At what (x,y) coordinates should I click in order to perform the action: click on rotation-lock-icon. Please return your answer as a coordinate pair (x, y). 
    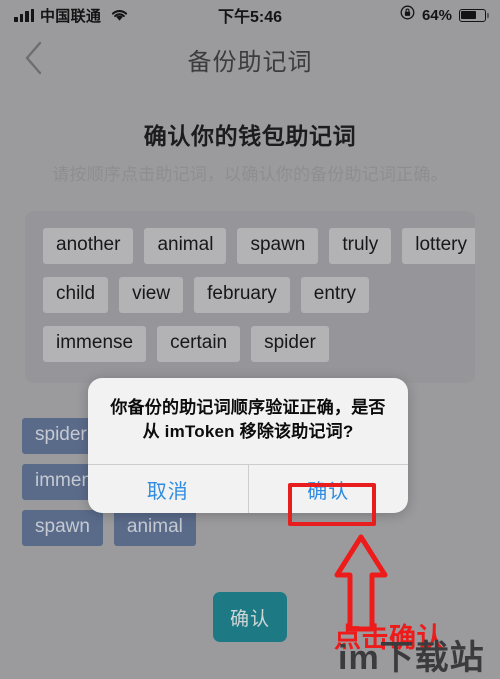
    Looking at the image, I should click on (407, 15).